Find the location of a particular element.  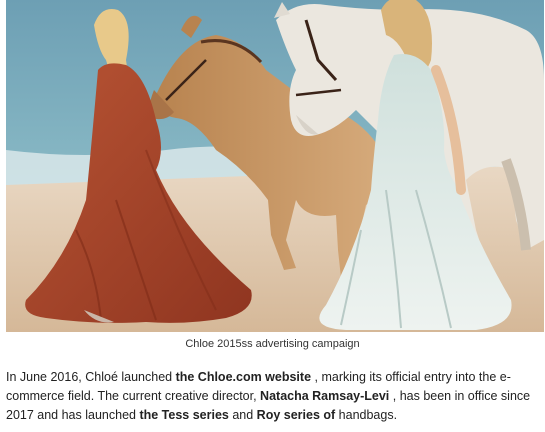

tess-series-bold: the Tess series is located at coordinates (184, 415).